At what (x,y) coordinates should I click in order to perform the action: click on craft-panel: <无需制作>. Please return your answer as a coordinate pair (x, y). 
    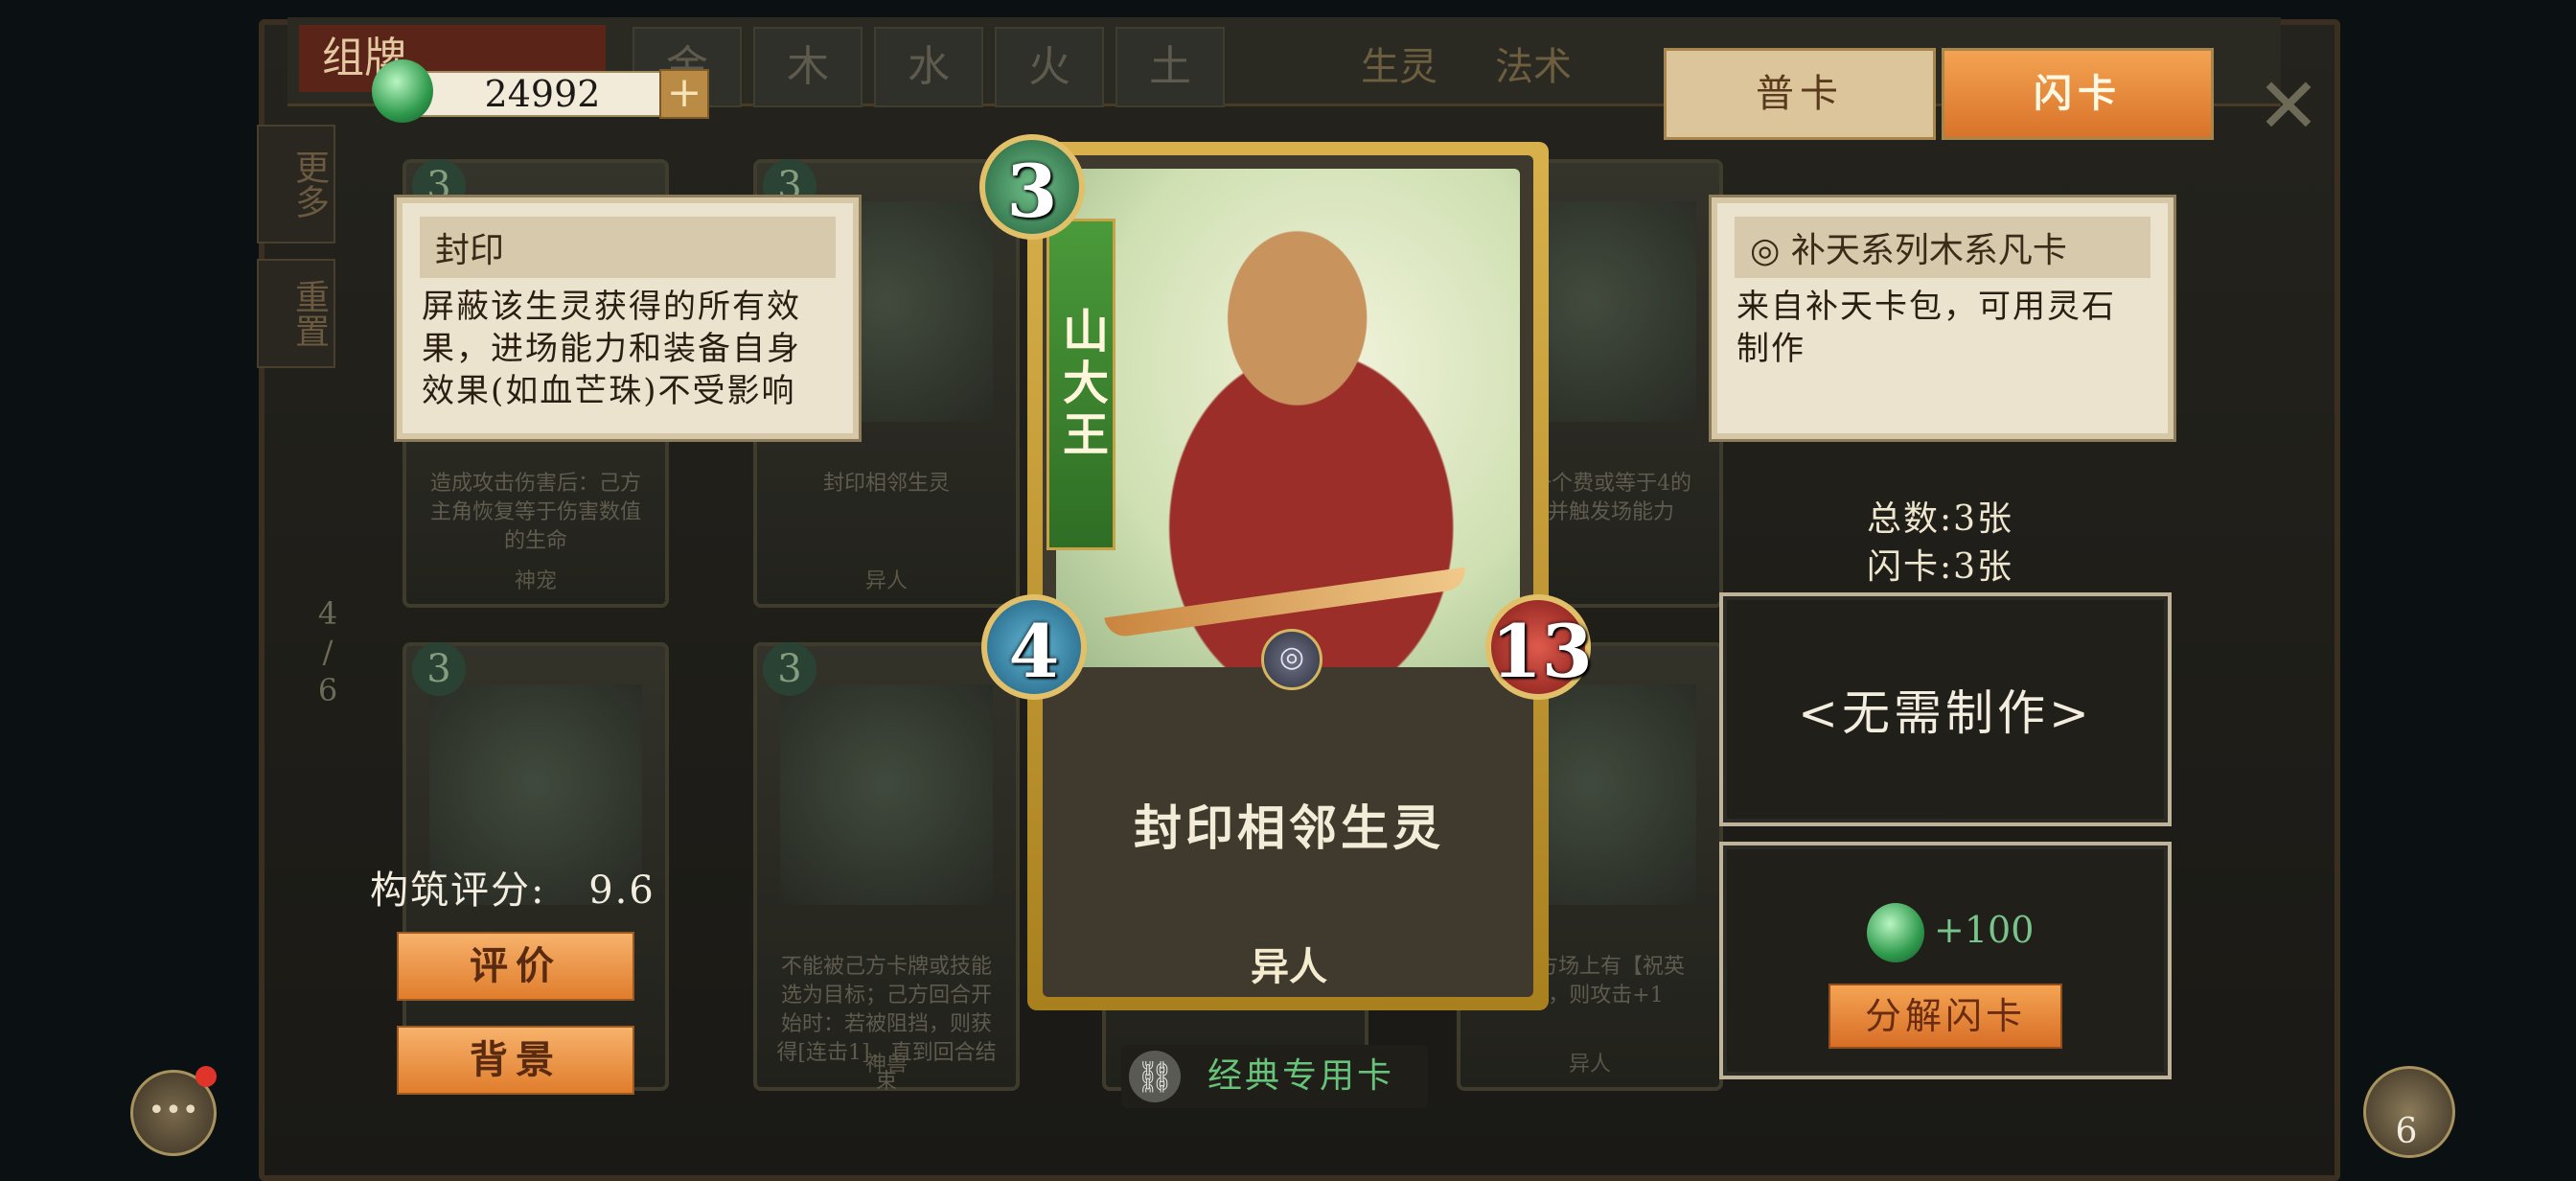
    Looking at the image, I should click on (1945, 709).